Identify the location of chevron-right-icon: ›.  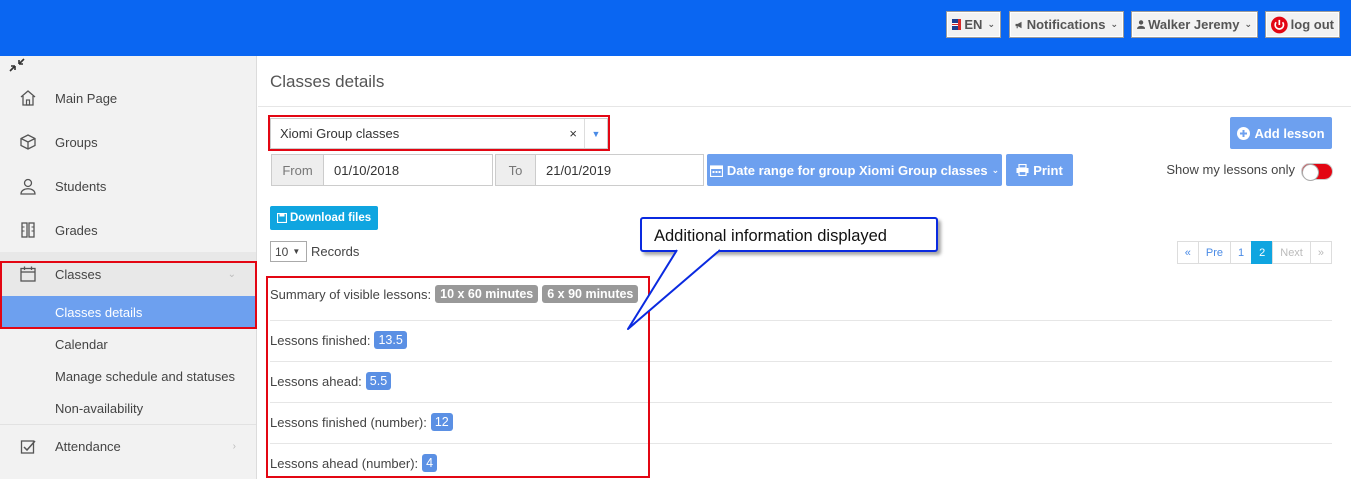
(234, 446).